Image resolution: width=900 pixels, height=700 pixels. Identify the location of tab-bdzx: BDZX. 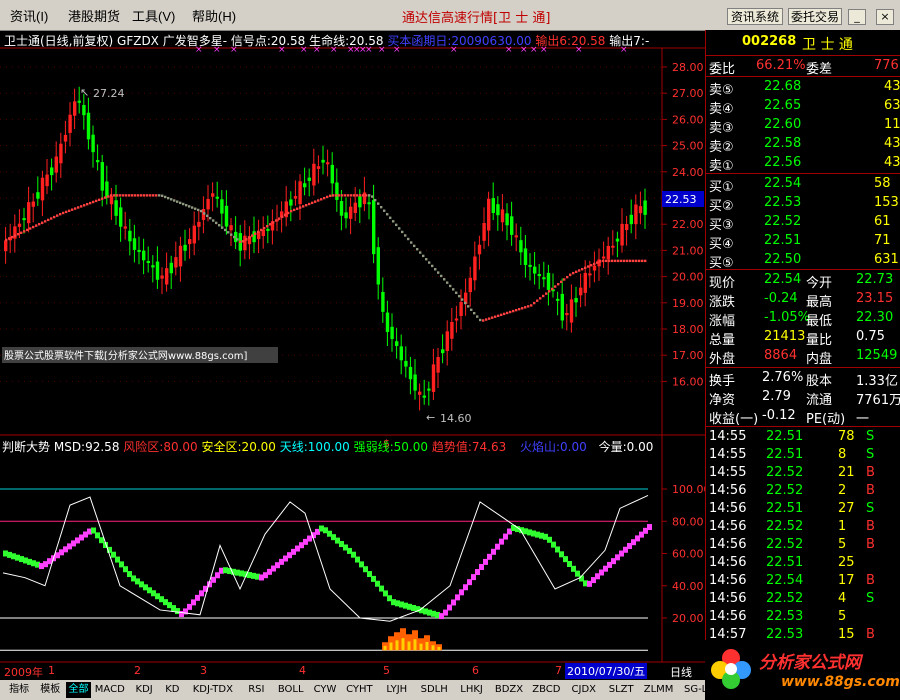
(509, 690).